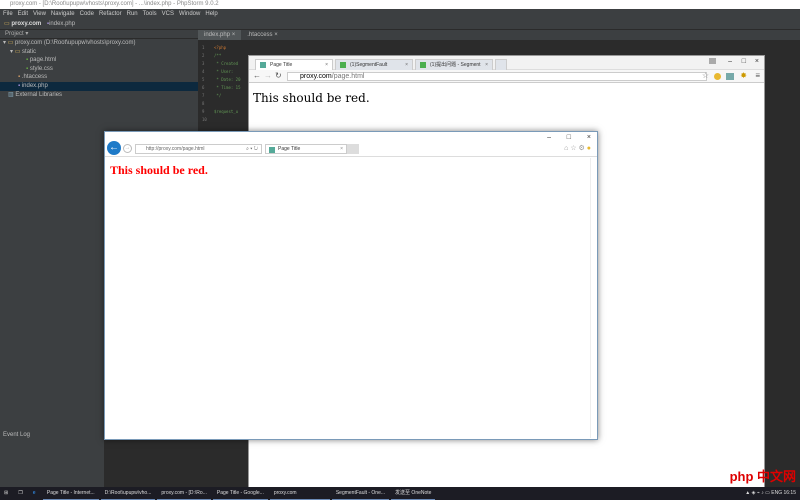 The height and width of the screenshot is (500, 800). I want to click on menu-code: Code, so click(87, 14).